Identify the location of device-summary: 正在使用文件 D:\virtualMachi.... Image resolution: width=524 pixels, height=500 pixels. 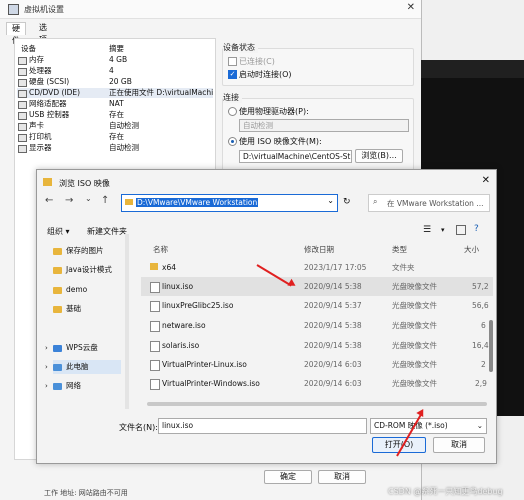
(161, 92).